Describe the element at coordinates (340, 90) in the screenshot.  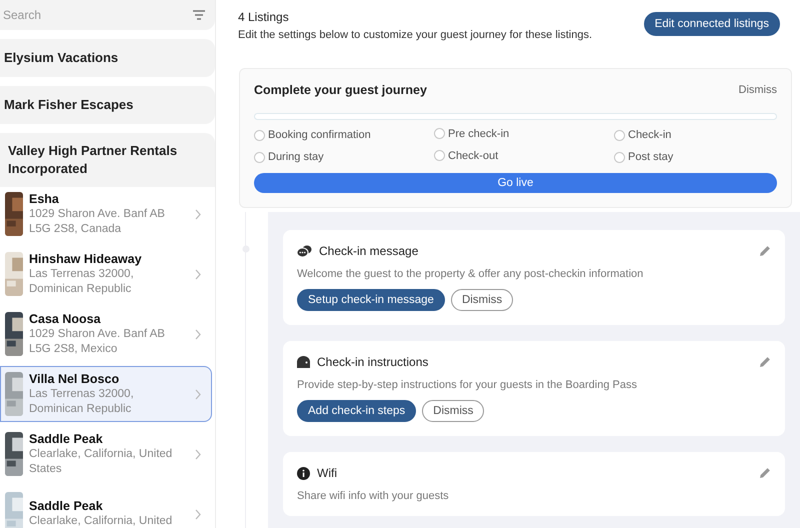
I see `journey-title: Complete your guest journey` at that location.